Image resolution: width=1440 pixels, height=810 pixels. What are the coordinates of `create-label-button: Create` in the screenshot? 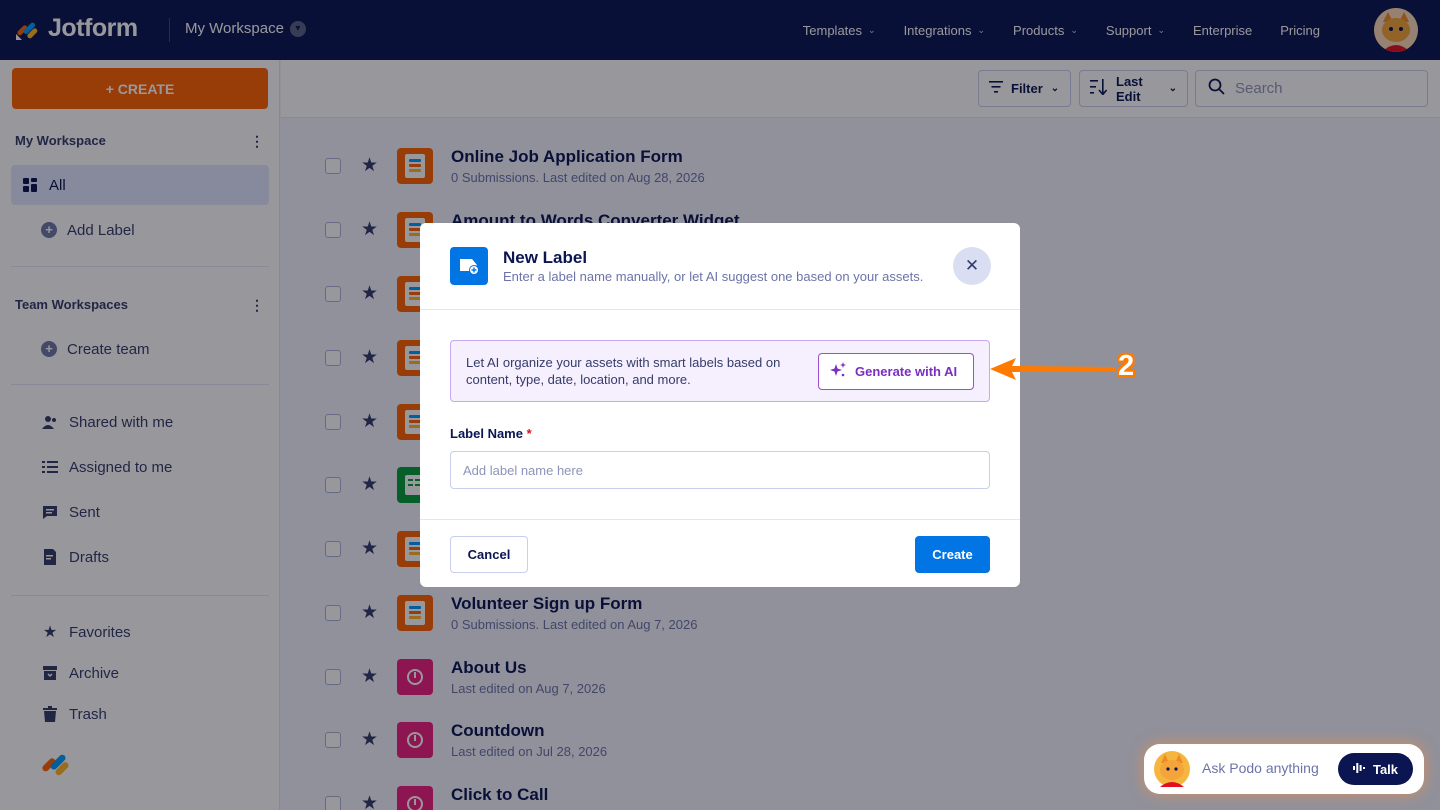 It's located at (952, 554).